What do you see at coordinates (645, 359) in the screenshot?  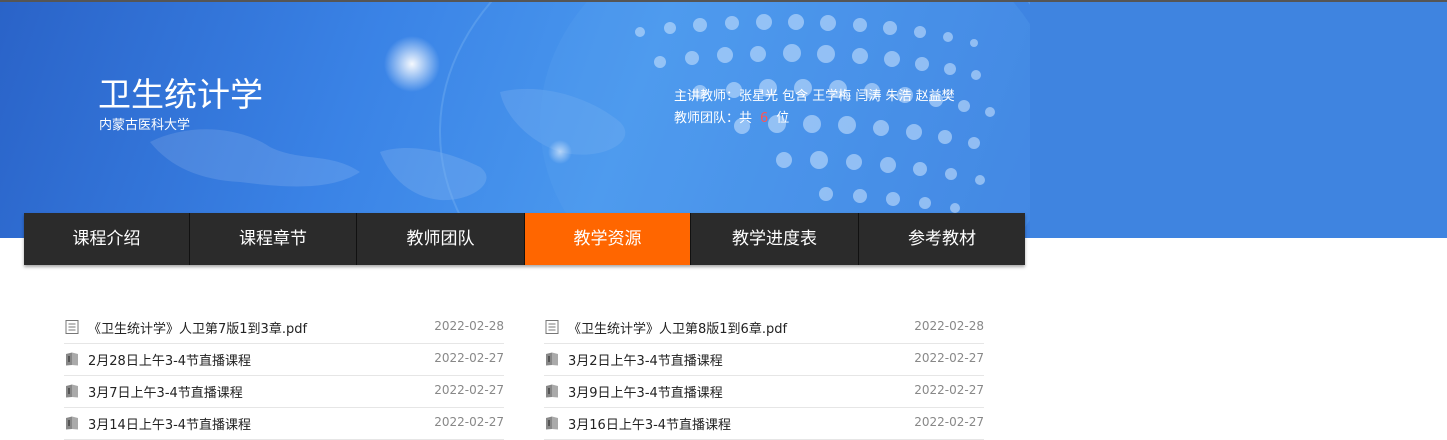 I see `resource-link: 3月2日上午3-4节直播课程` at bounding box center [645, 359].